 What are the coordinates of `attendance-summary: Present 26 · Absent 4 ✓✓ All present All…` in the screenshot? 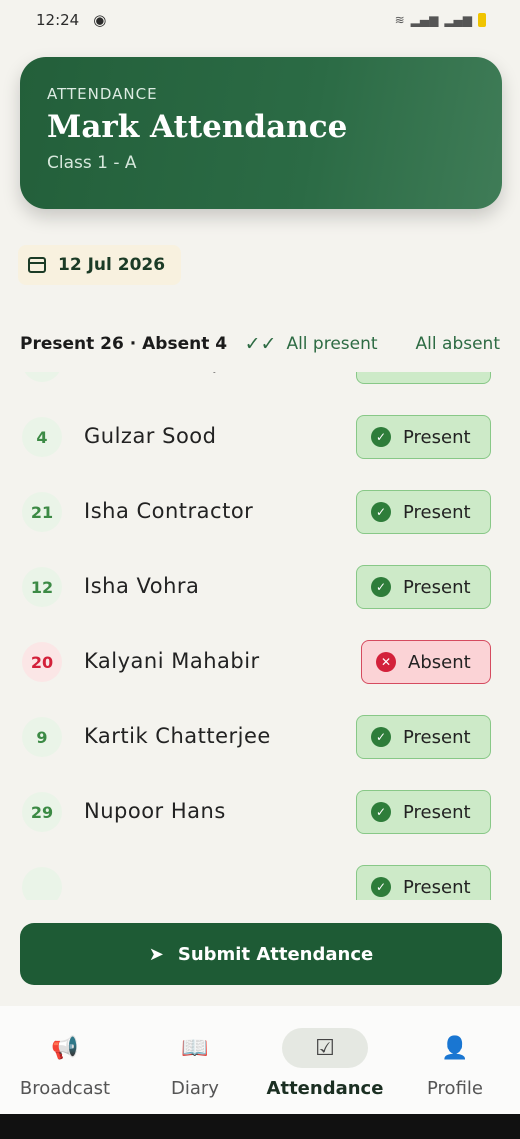 It's located at (260, 344).